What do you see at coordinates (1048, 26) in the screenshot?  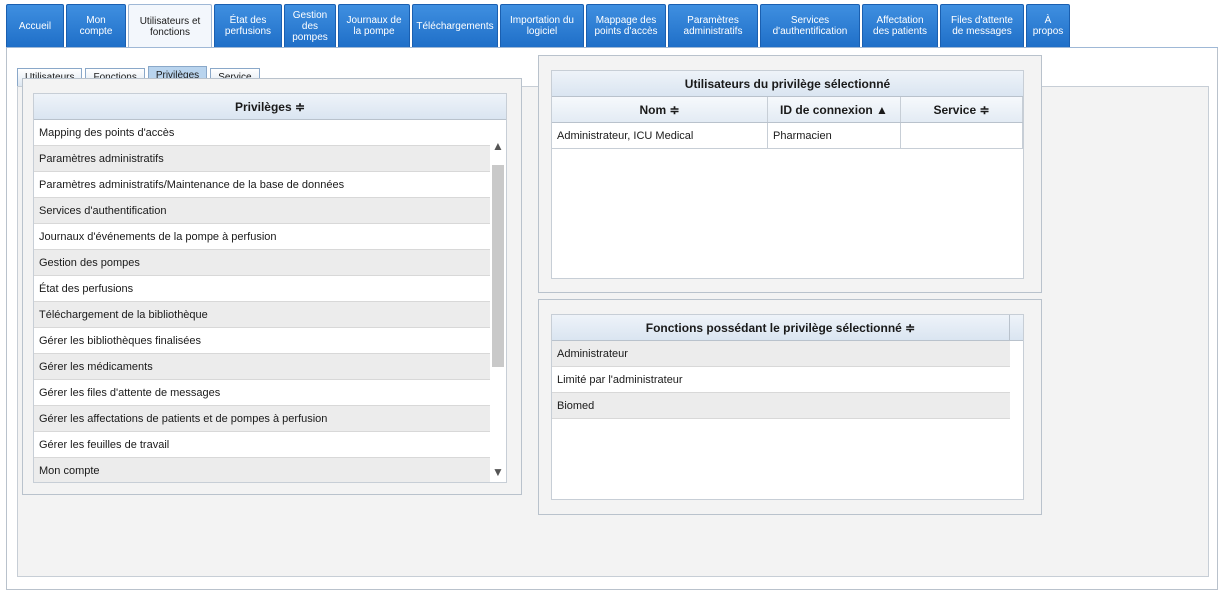 I see `nav-tab: À propos` at bounding box center [1048, 26].